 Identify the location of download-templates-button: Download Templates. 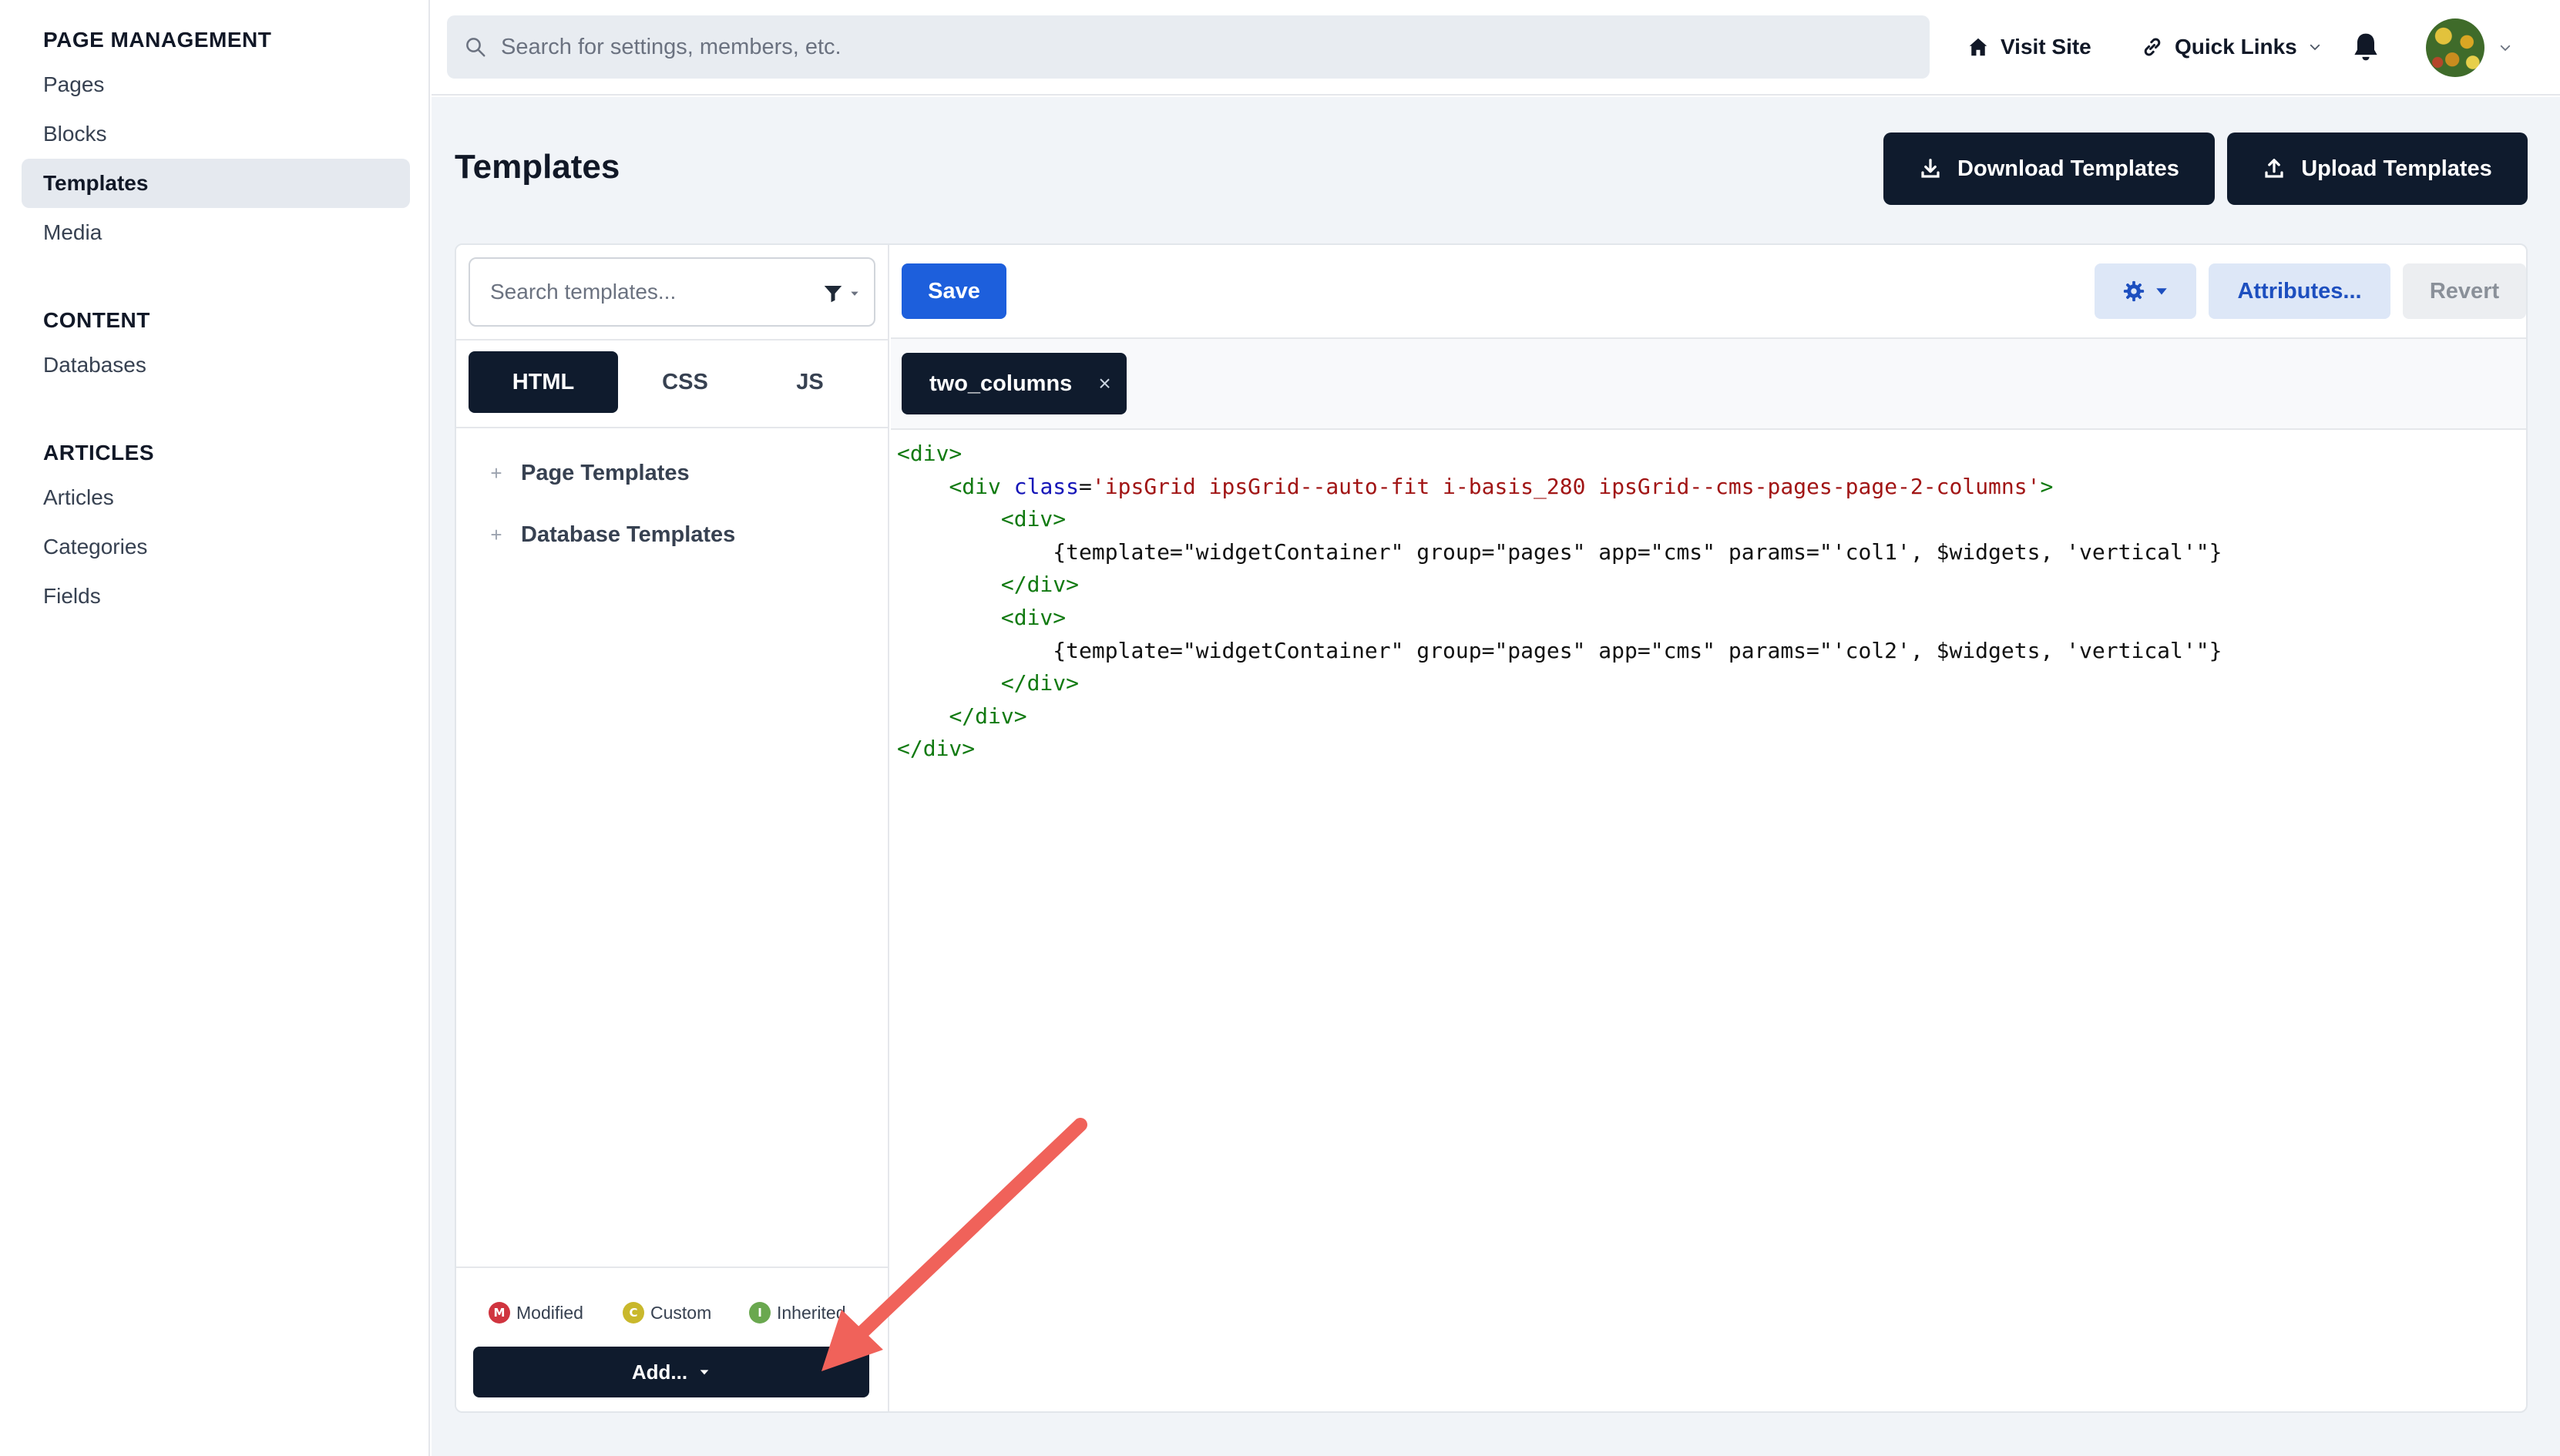
(2049, 169).